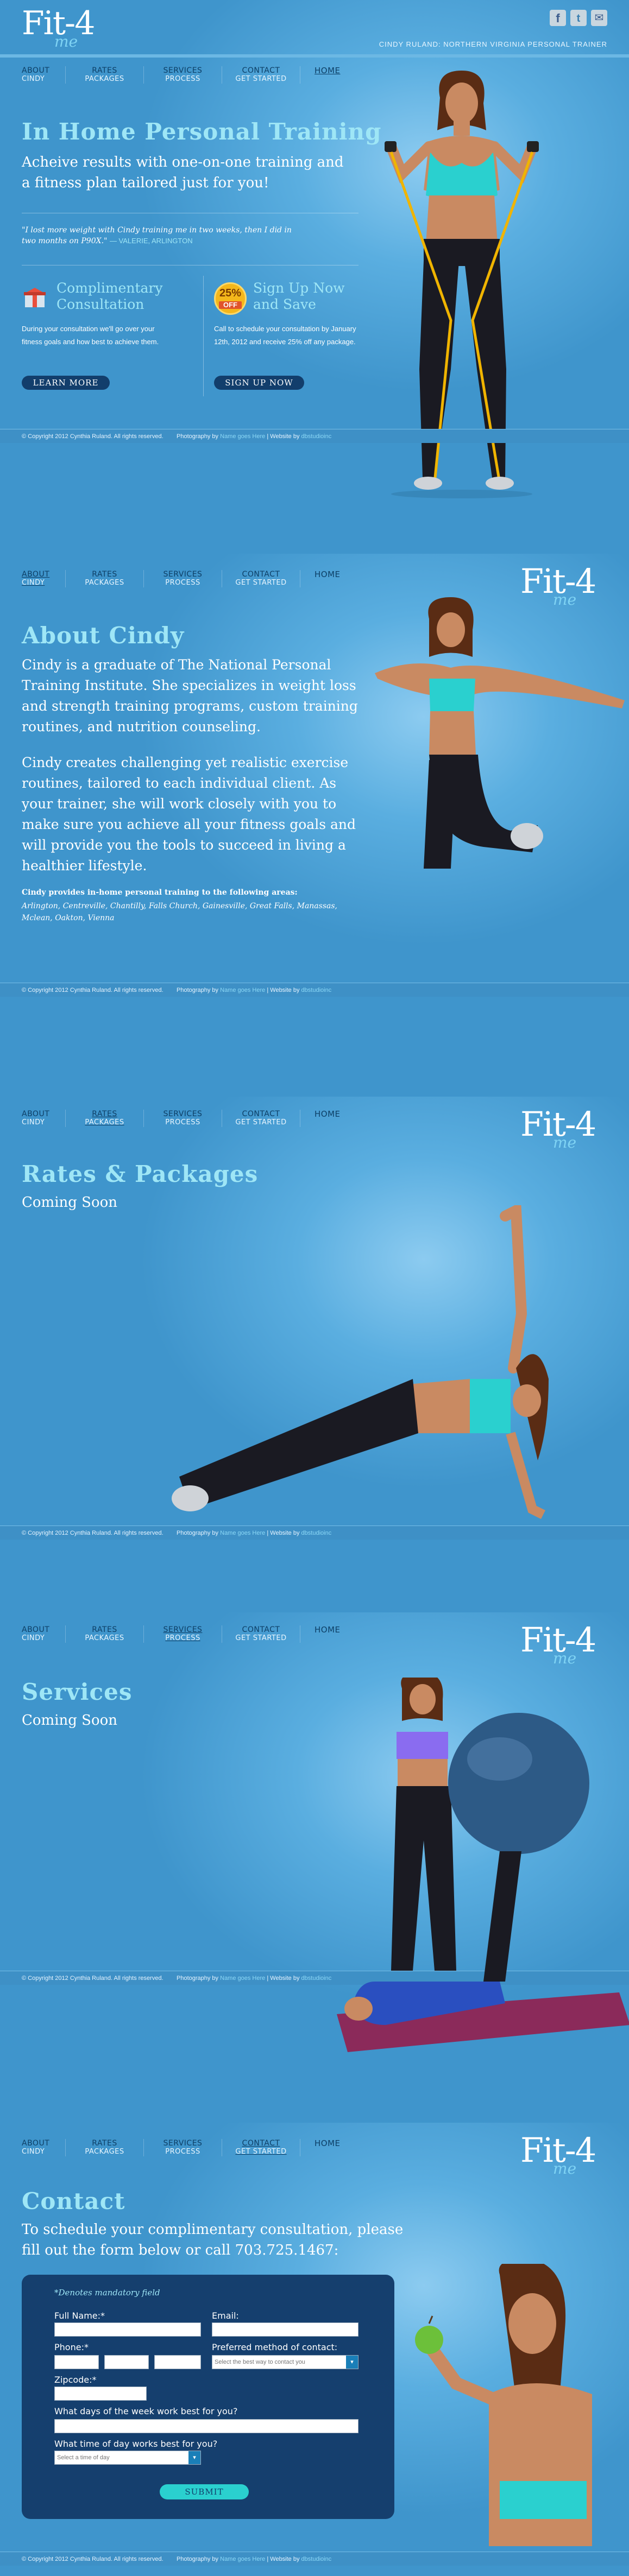 The height and width of the screenshot is (2576, 629). I want to click on learn-more-button: LEARN MORE, so click(66, 383).